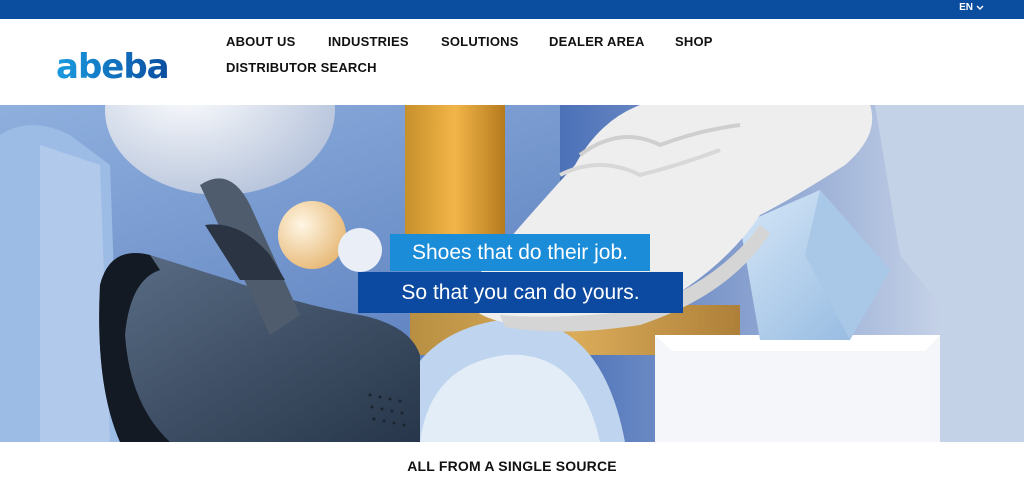 The image size is (1024, 484). I want to click on abeba-logo-icon: abeba, so click(113, 66).